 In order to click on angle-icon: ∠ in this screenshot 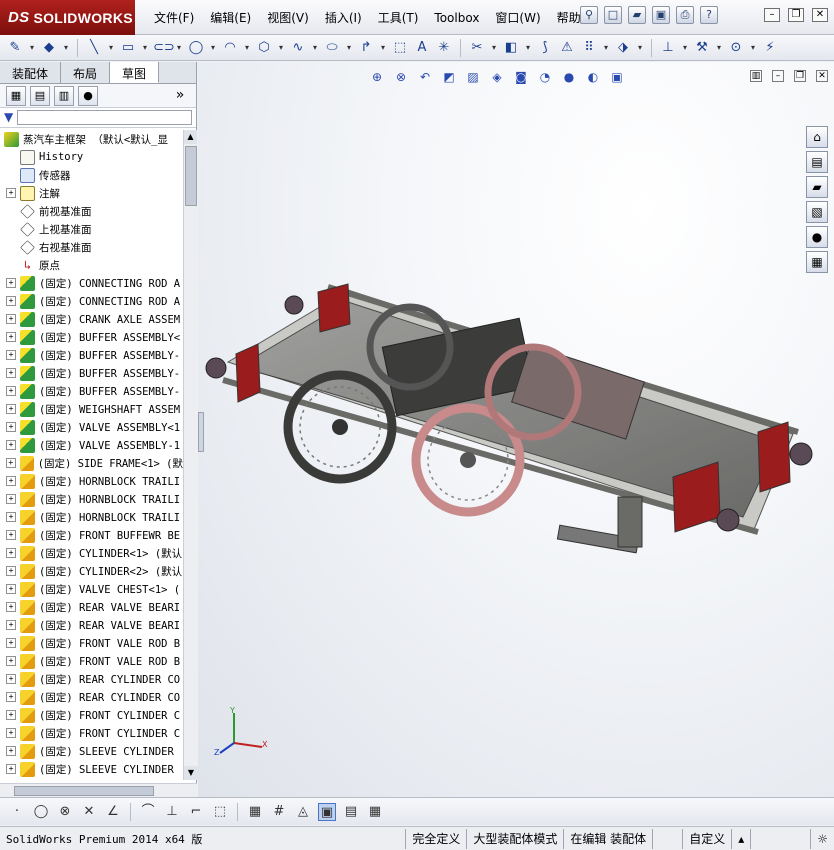, I will do `click(113, 812)`.